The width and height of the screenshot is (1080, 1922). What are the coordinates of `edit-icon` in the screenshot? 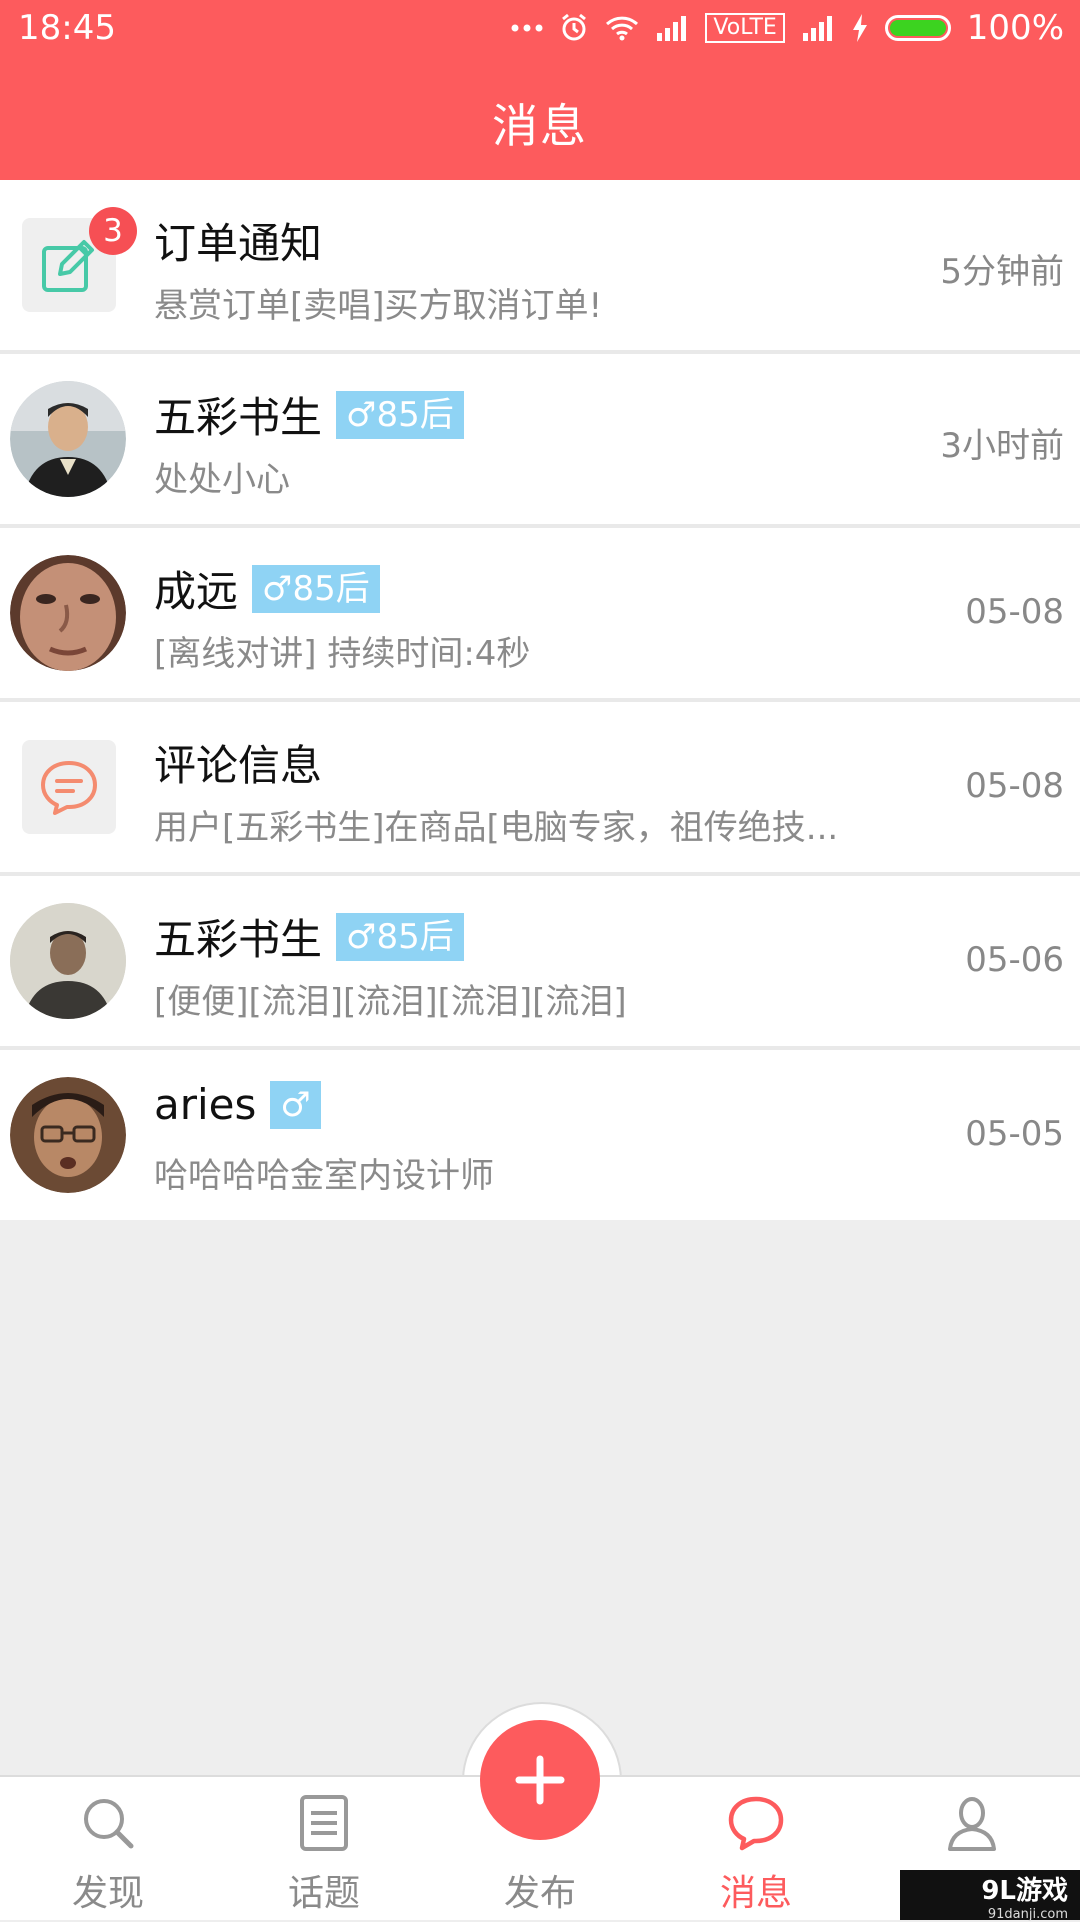 It's located at (68, 266).